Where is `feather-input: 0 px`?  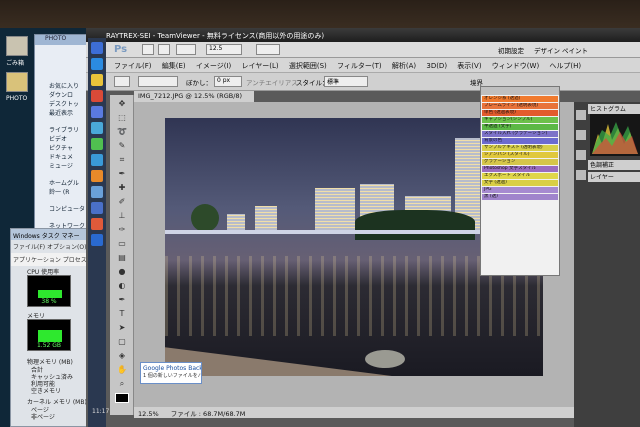 feather-input: 0 px is located at coordinates (228, 81).